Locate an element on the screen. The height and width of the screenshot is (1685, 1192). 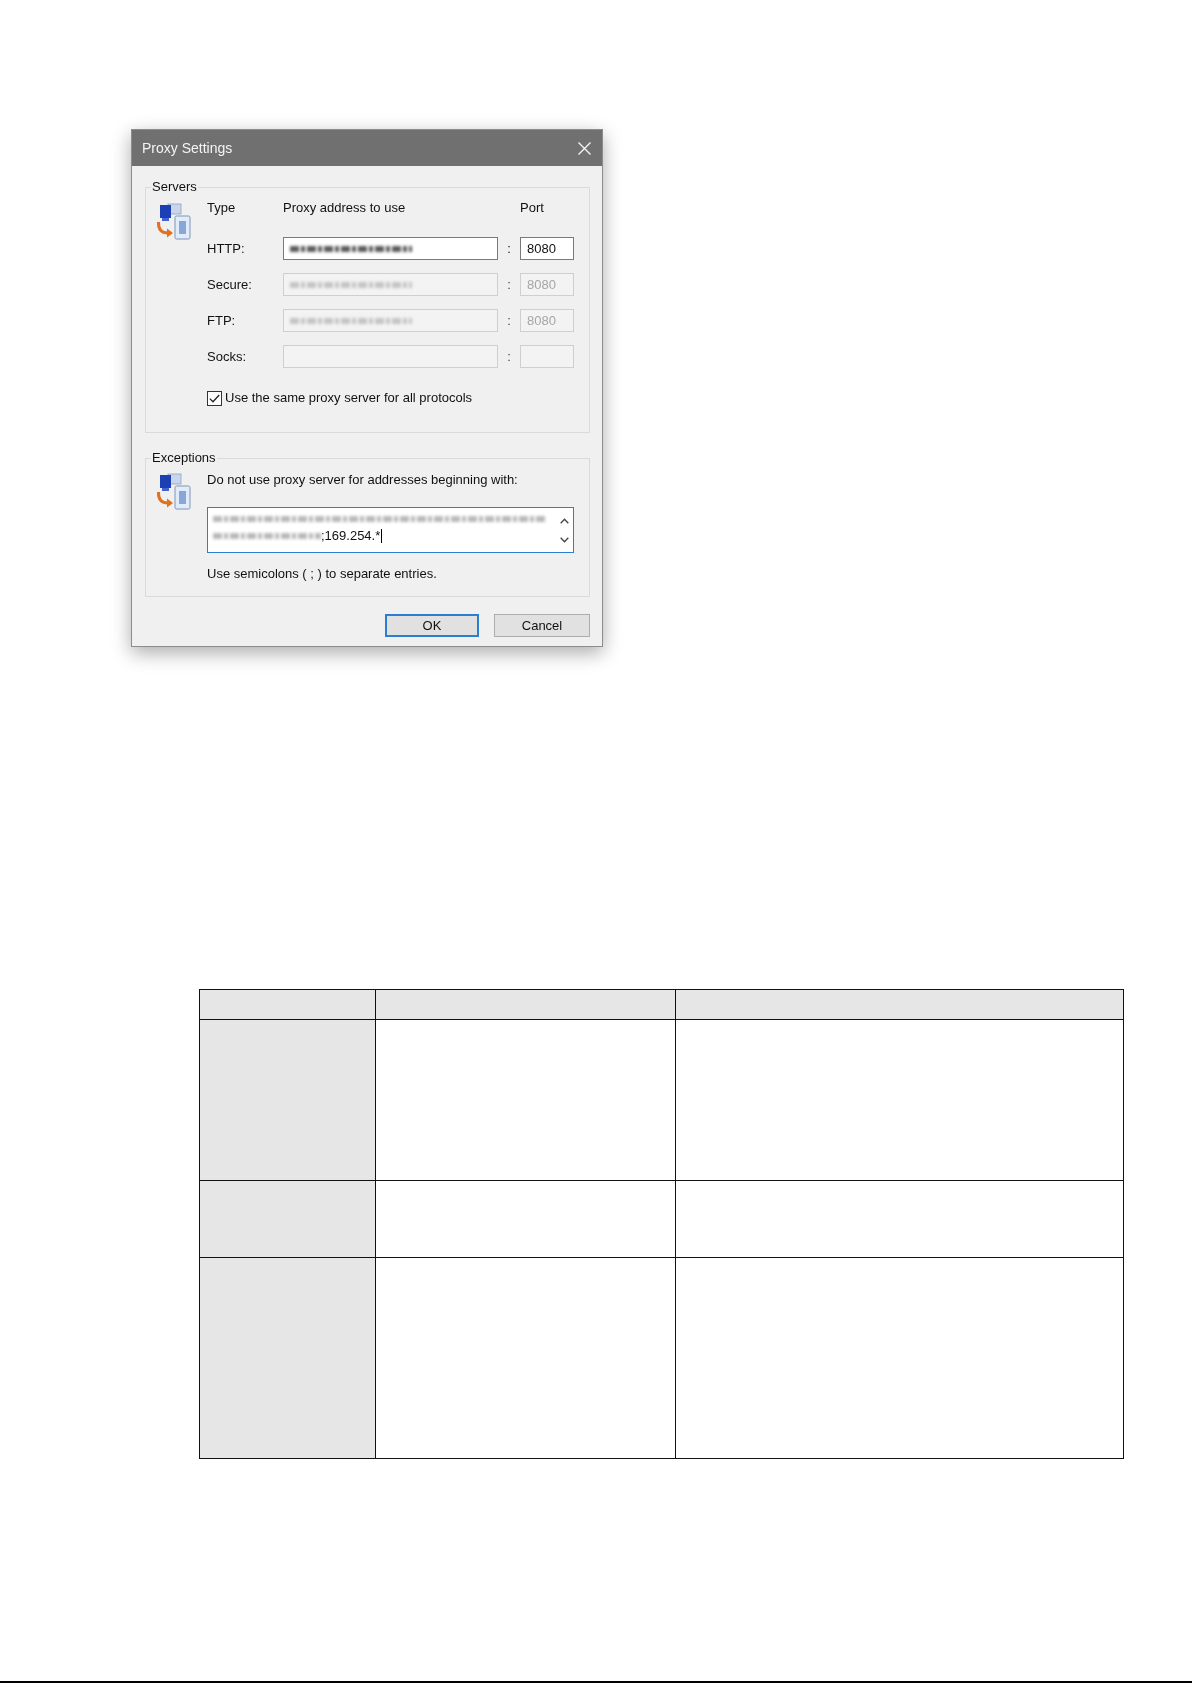
column-header: Port is located at coordinates (532, 208).